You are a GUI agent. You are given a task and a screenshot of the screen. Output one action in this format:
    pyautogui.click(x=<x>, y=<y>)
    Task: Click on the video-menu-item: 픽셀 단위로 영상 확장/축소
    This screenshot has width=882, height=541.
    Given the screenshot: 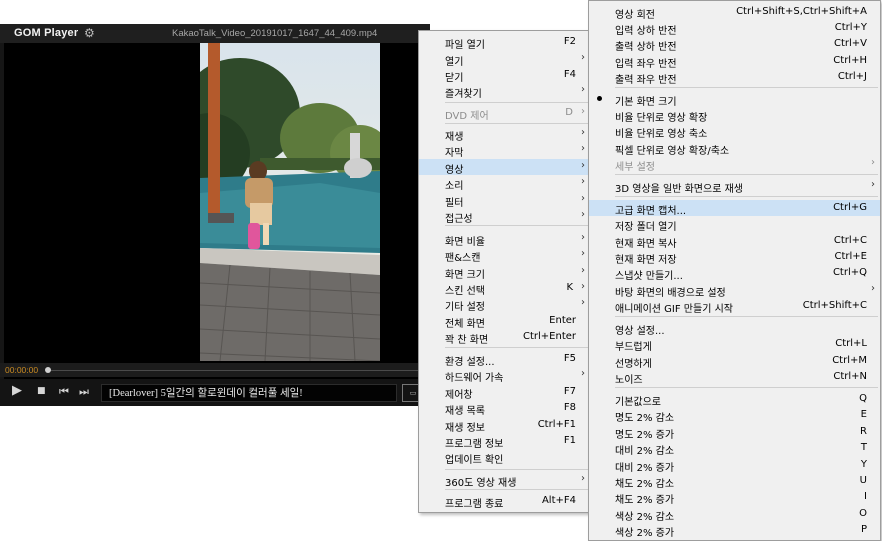 What is the action you would take?
    pyautogui.click(x=734, y=148)
    